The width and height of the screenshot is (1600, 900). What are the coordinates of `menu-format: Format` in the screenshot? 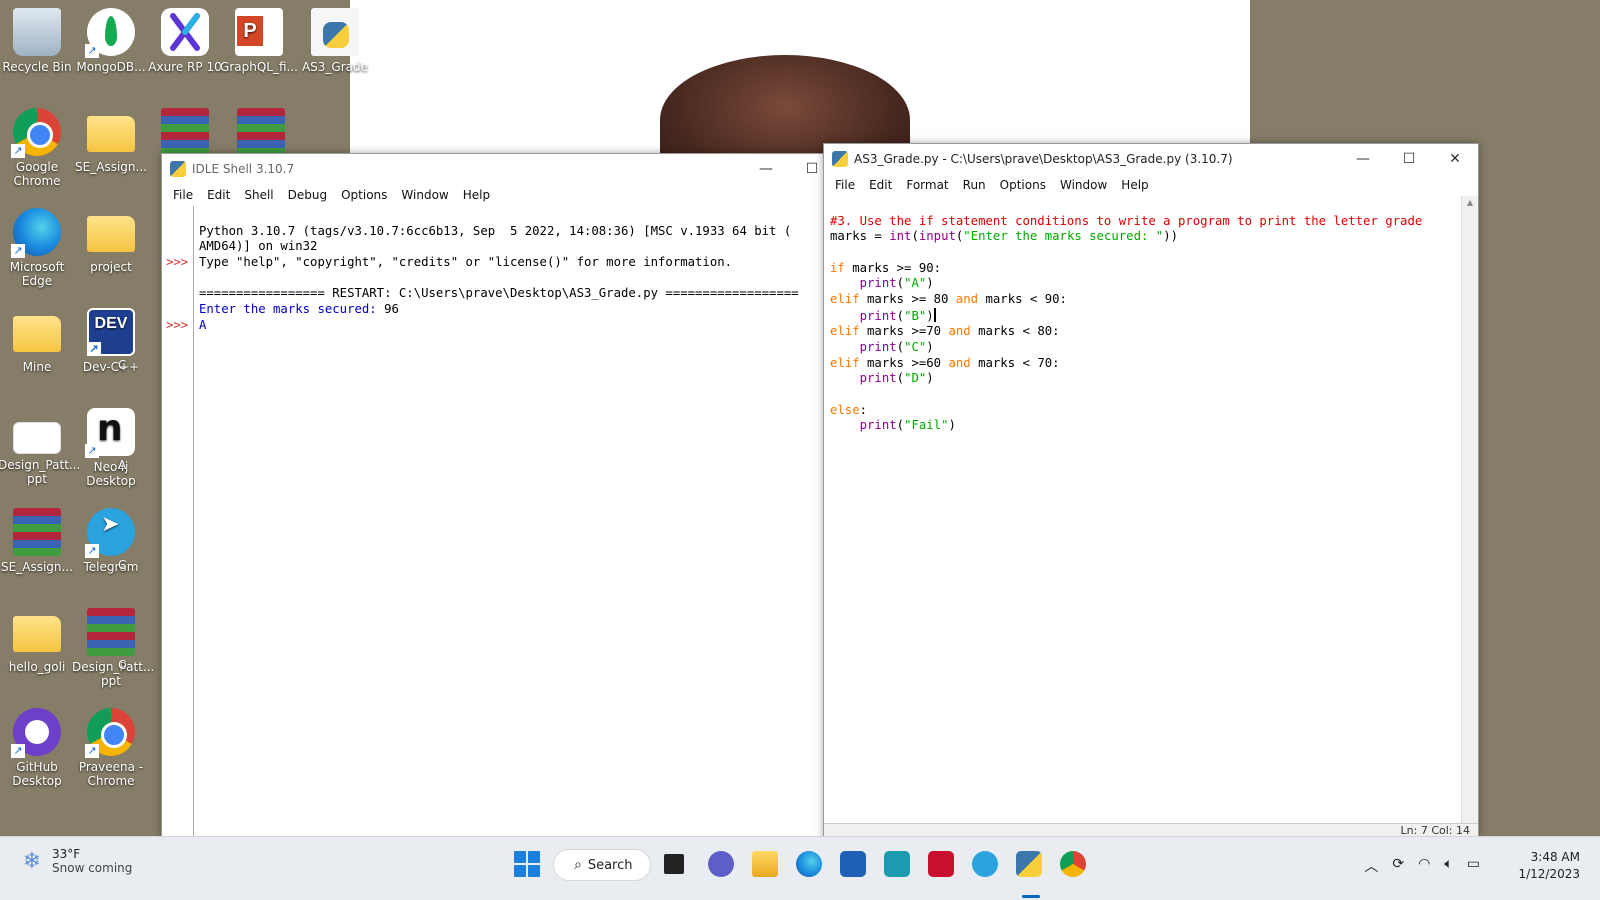 It's located at (927, 185).